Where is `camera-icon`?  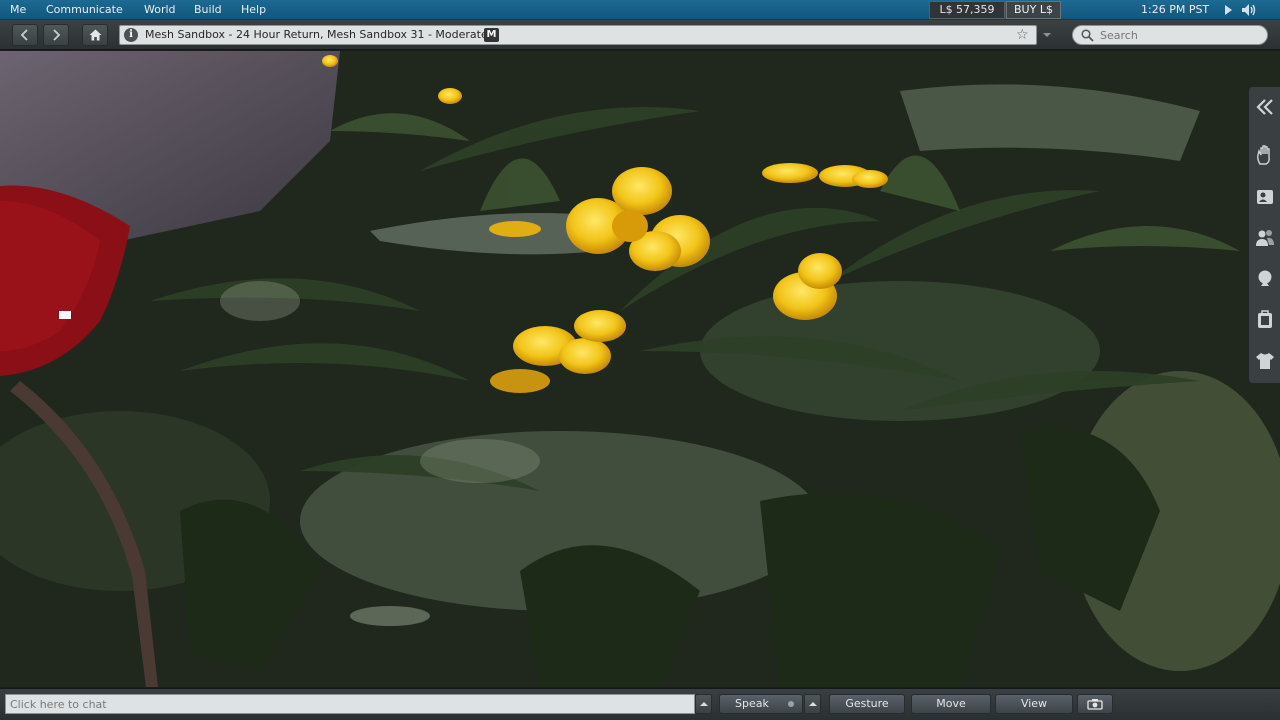
camera-icon is located at coordinates (1095, 704).